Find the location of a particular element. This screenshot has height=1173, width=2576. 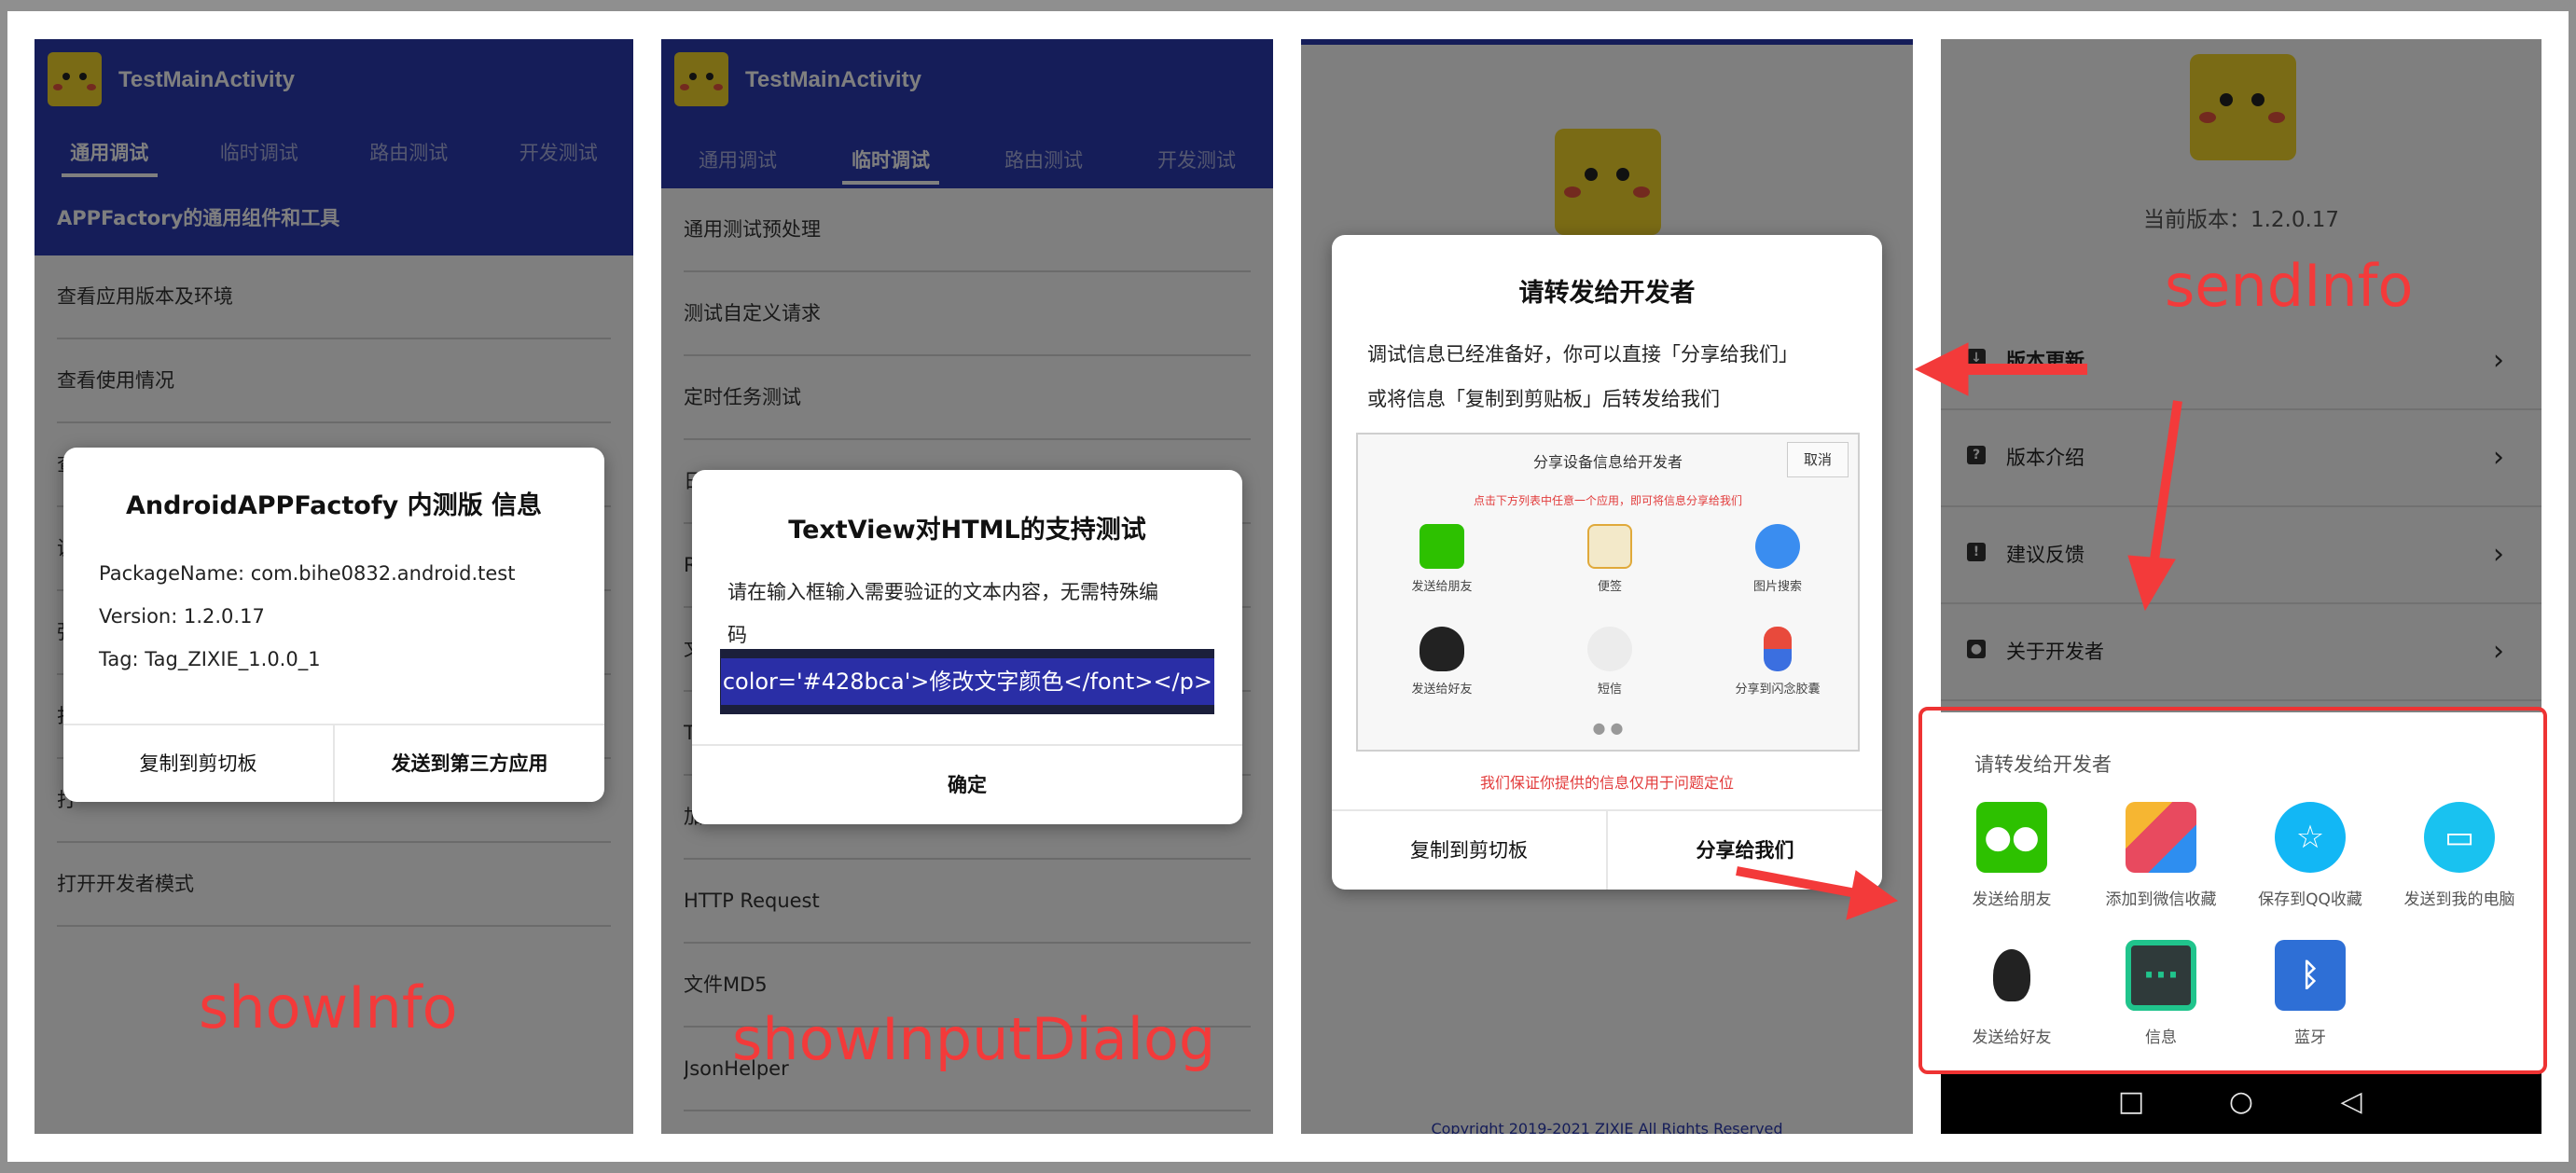

arrow-right-head is located at coordinates (1872, 895).